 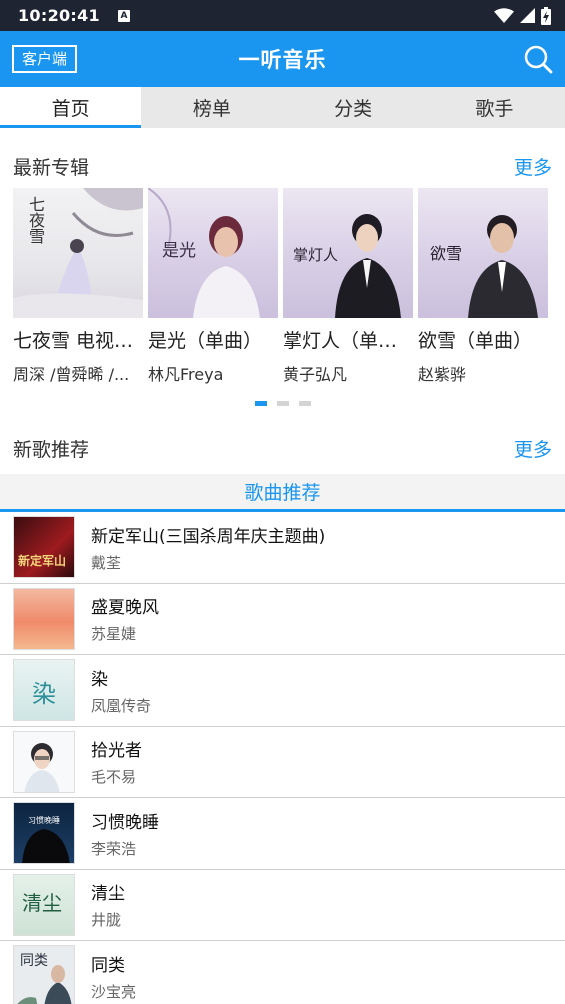 What do you see at coordinates (208, 536) in the screenshot?
I see `song-title: 新定军山(三国杀周年庆主题曲)` at bounding box center [208, 536].